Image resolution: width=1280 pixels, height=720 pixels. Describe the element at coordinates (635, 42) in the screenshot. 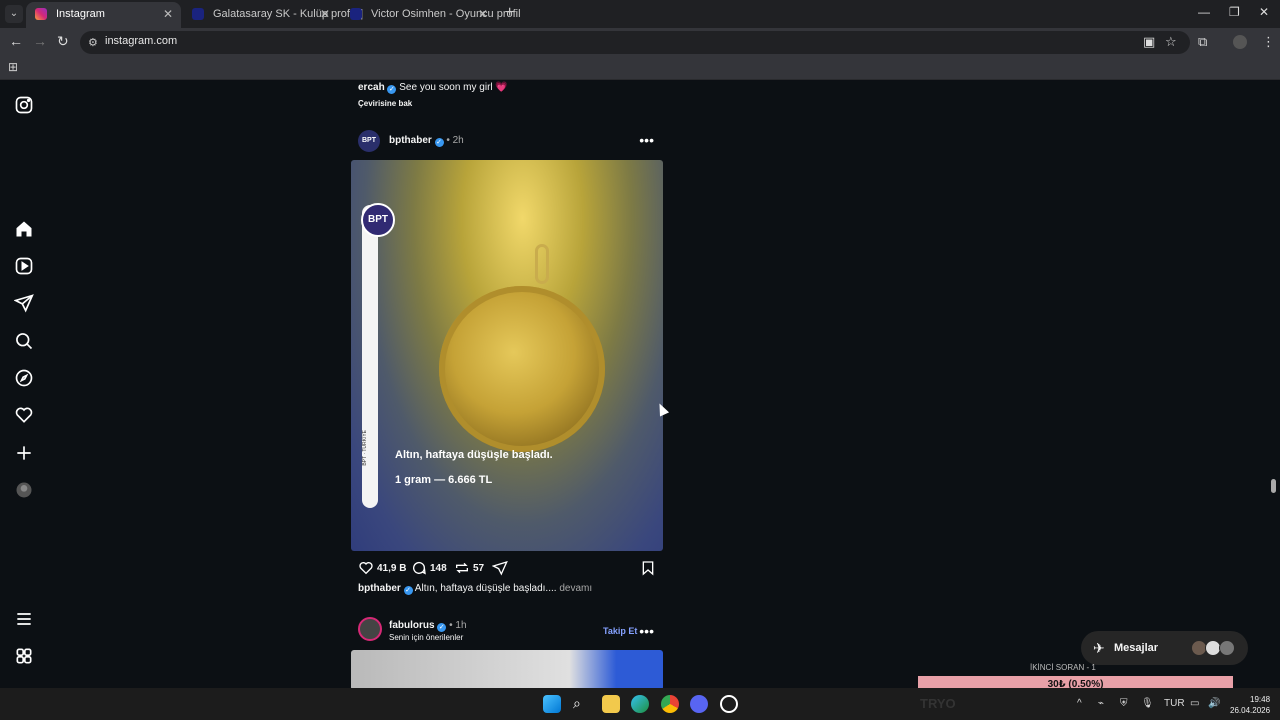

I see `address-bar: ⚙ instagram.com` at that location.